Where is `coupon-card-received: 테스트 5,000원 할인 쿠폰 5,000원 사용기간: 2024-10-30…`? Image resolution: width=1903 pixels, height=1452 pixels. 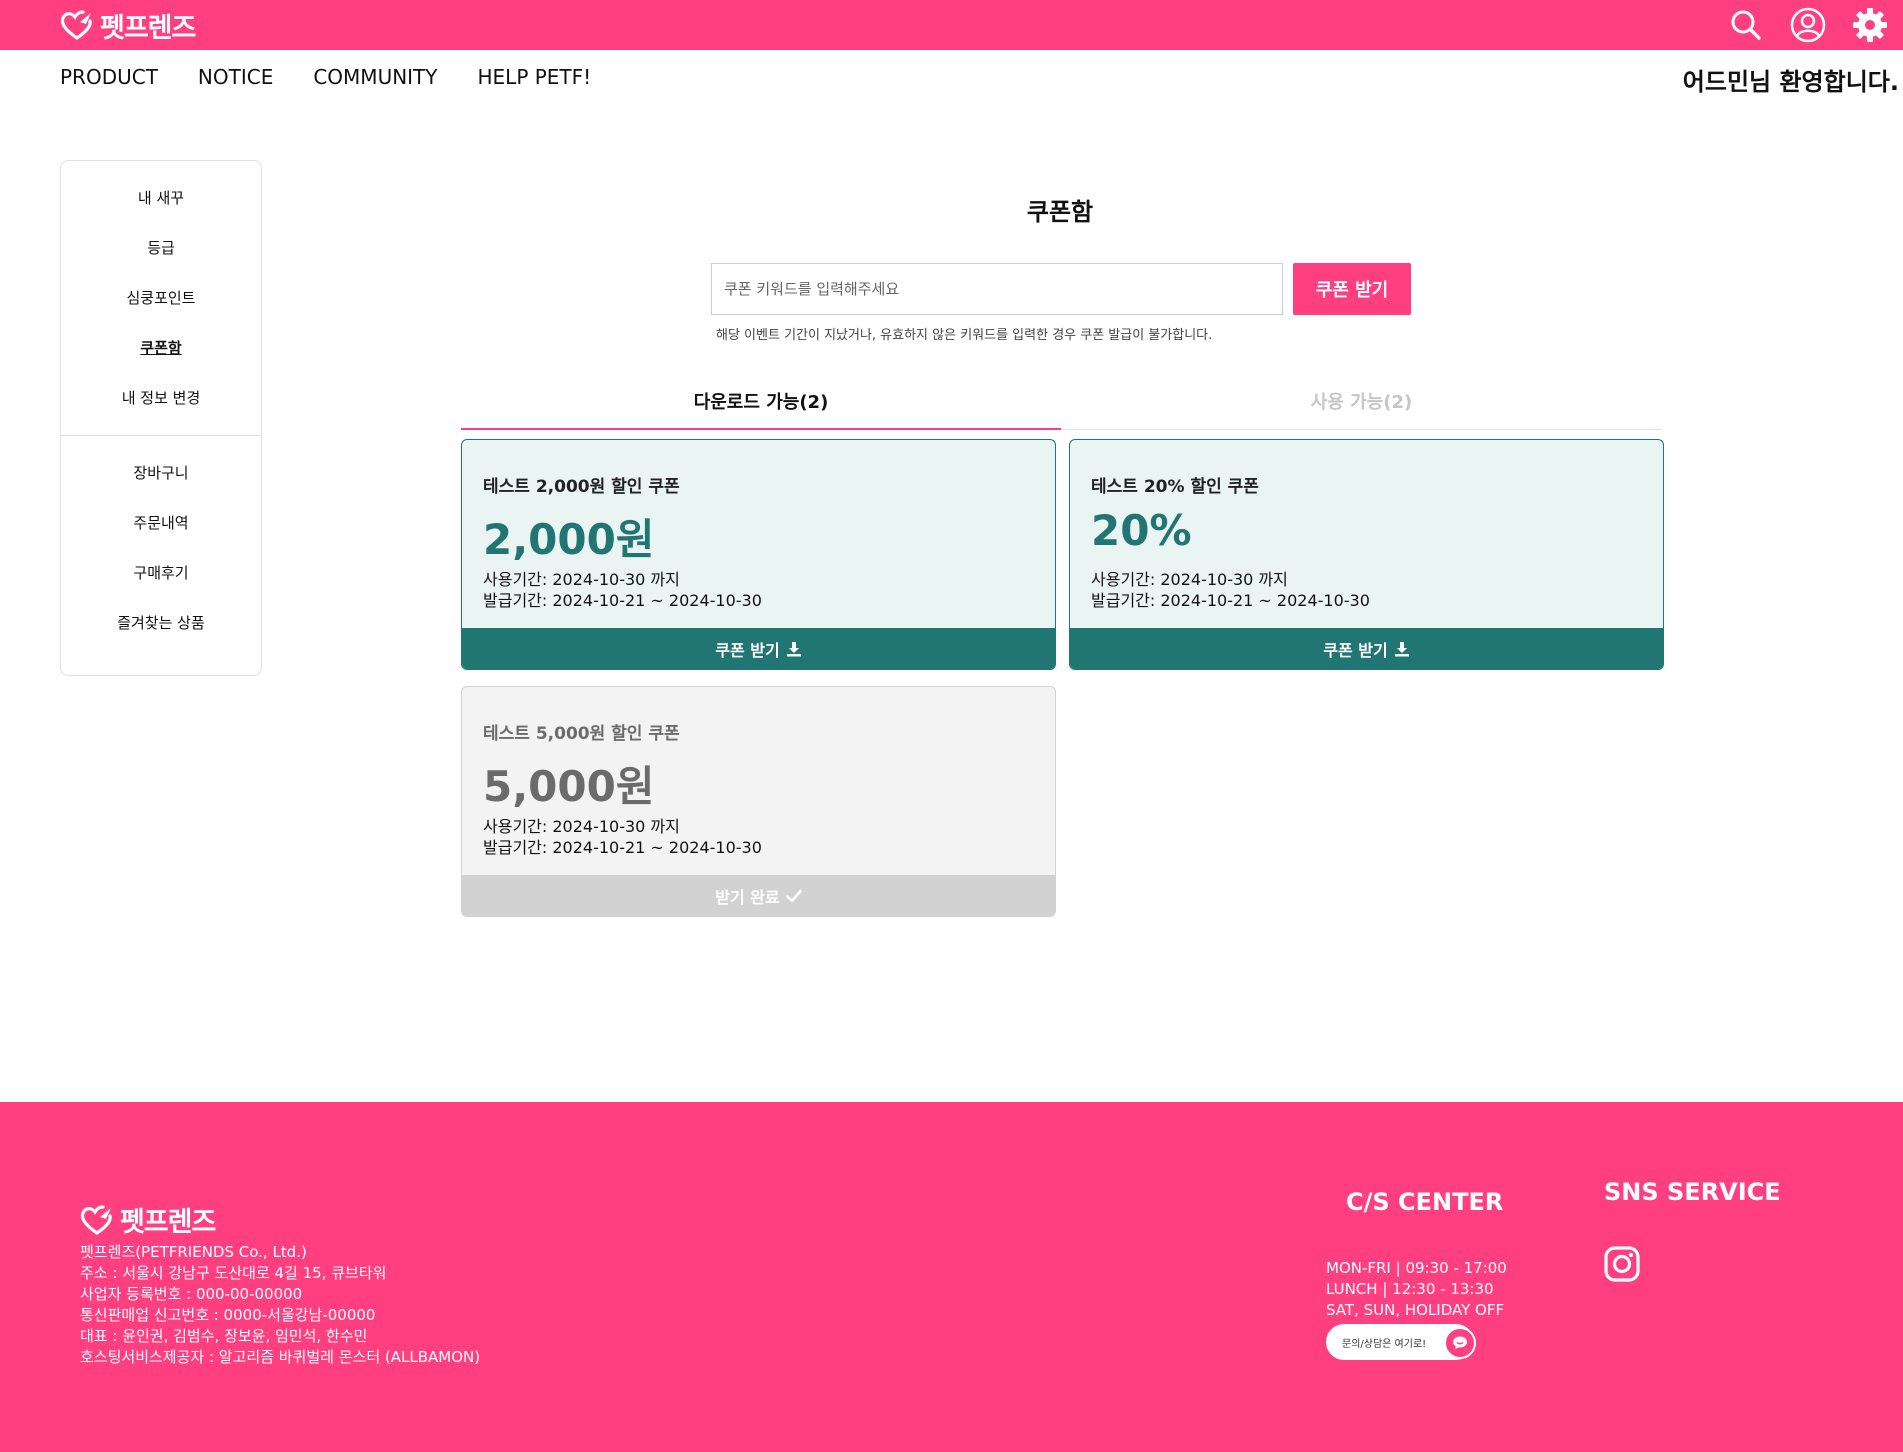
coupon-card-received: 테스트 5,000원 할인 쿠폰 5,000원 사용기간: 2024-10-30… is located at coordinates (758, 801).